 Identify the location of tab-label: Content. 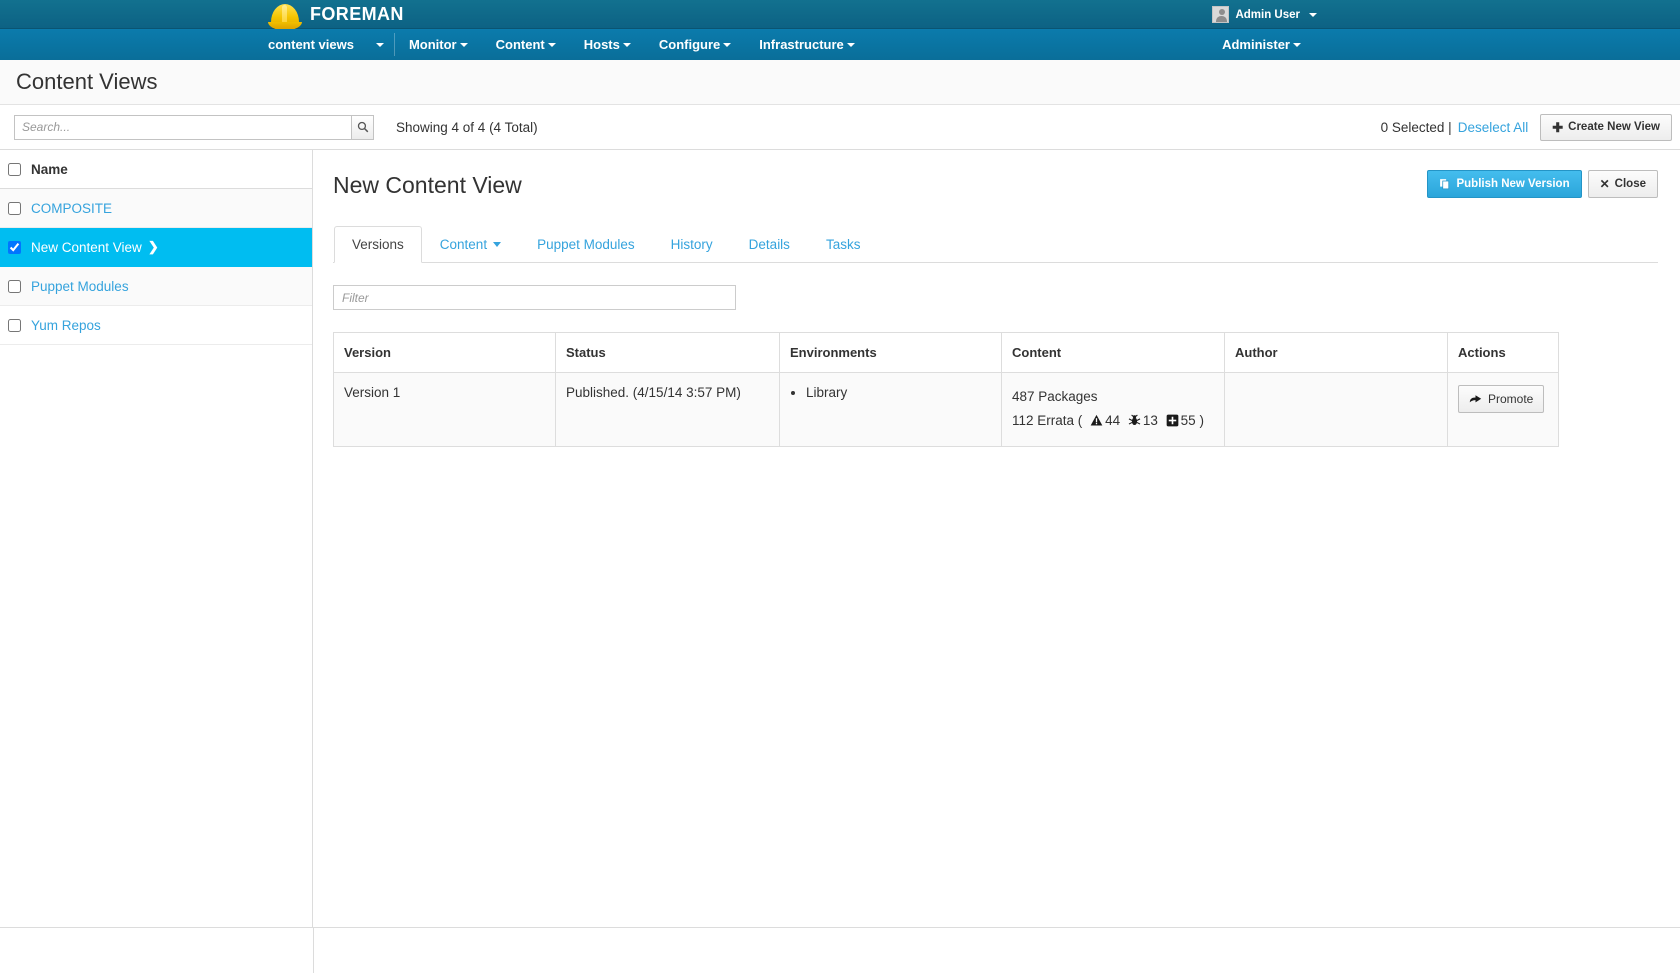
(463, 244).